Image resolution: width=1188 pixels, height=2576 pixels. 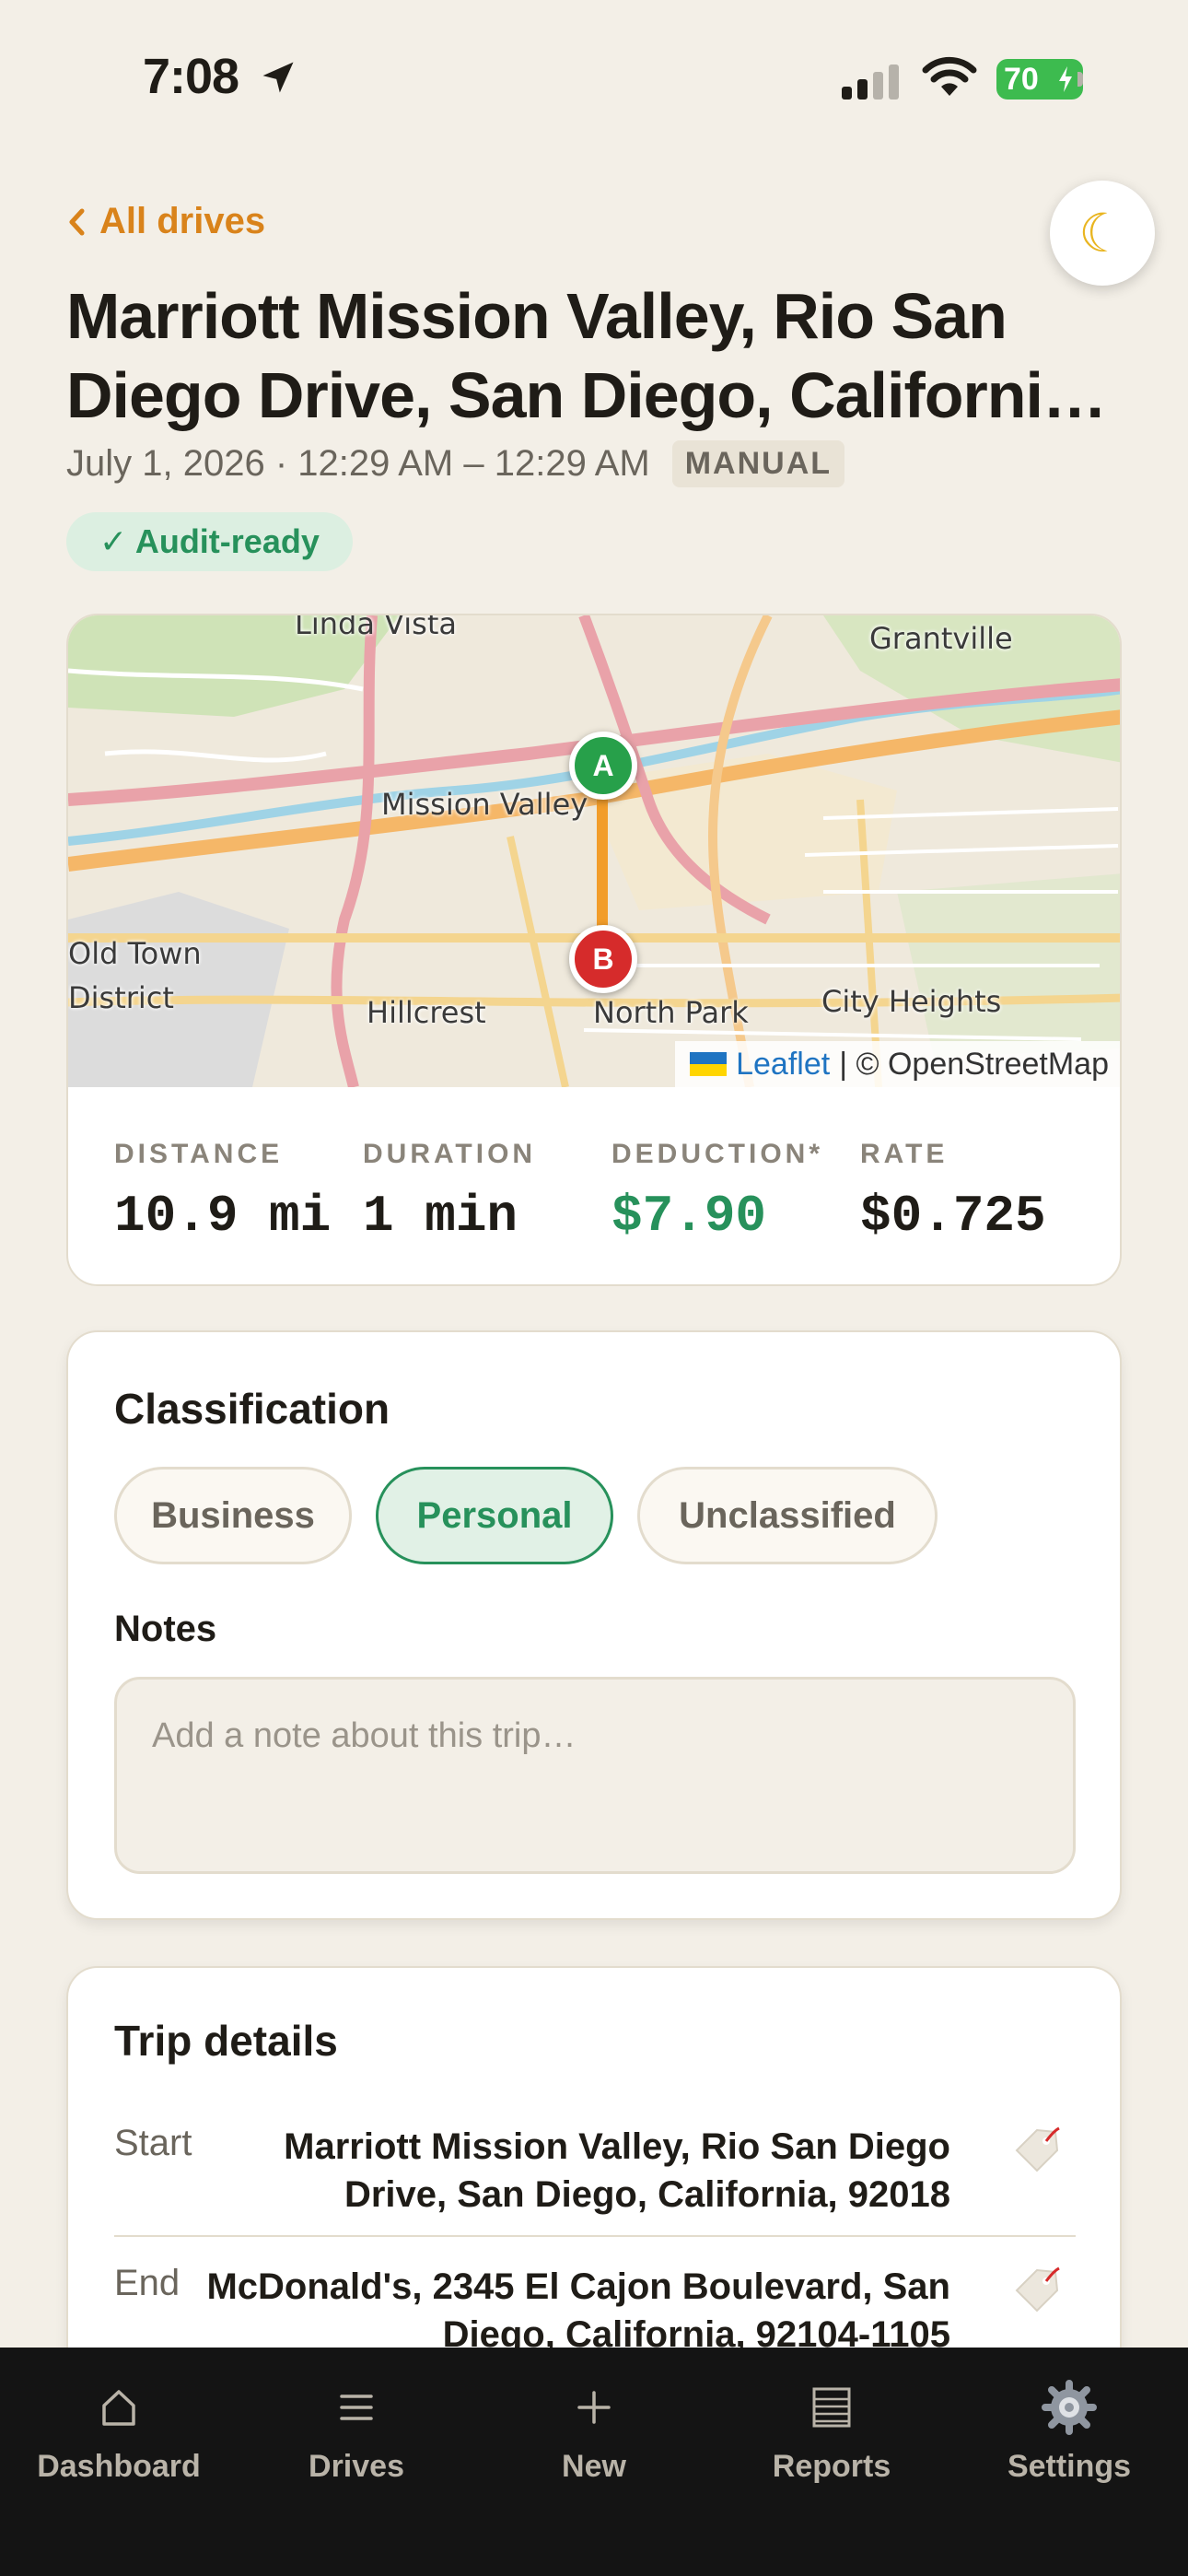 I want to click on map-attribution: Leaflet | © OpenStreetMap, so click(x=897, y=1064).